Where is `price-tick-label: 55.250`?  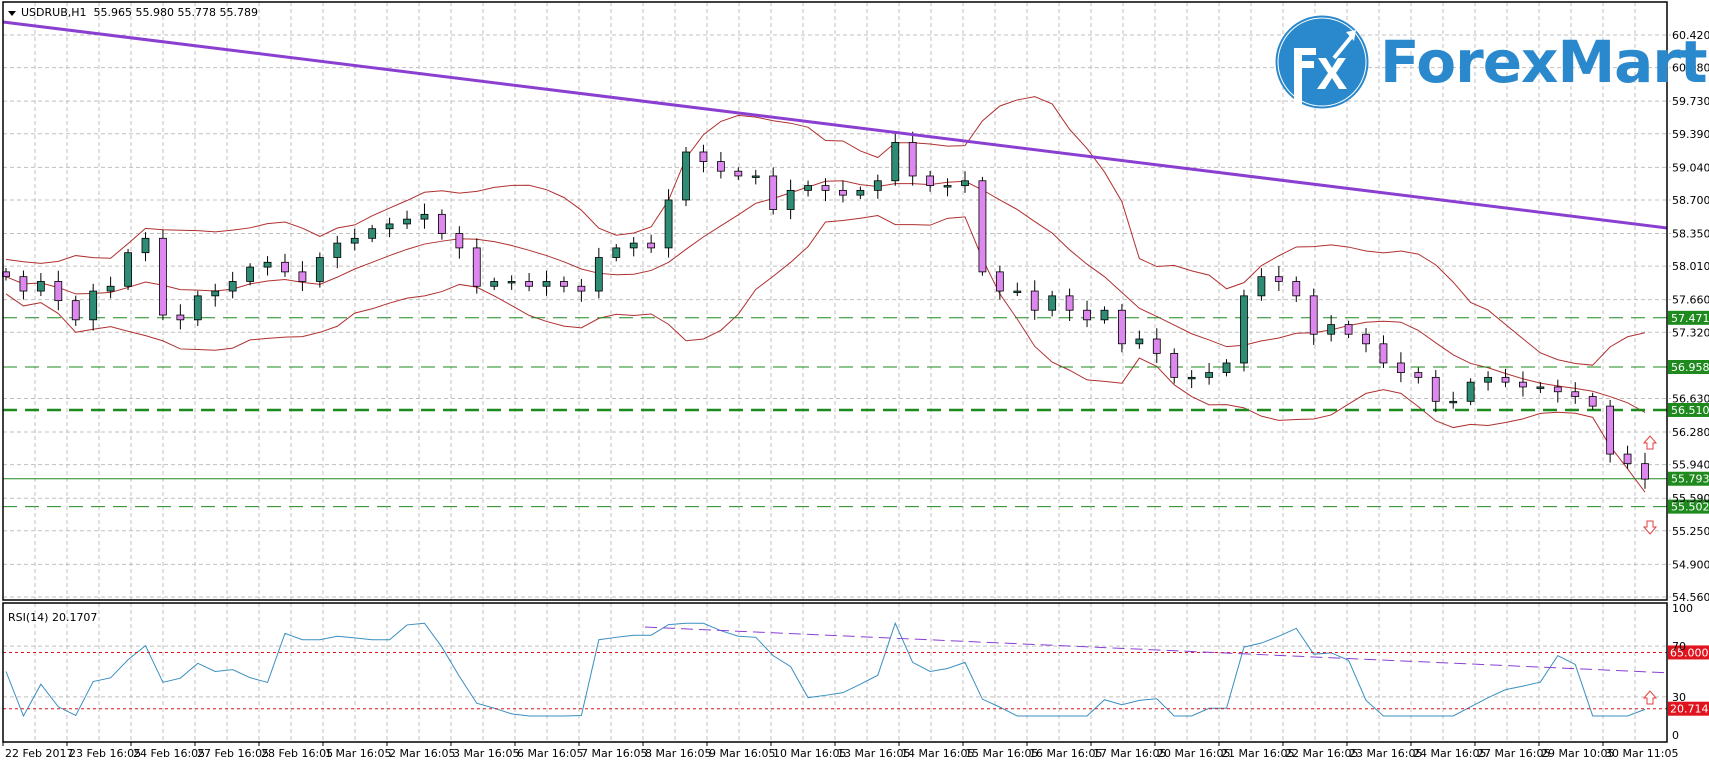 price-tick-label: 55.250 is located at coordinates (1690, 531).